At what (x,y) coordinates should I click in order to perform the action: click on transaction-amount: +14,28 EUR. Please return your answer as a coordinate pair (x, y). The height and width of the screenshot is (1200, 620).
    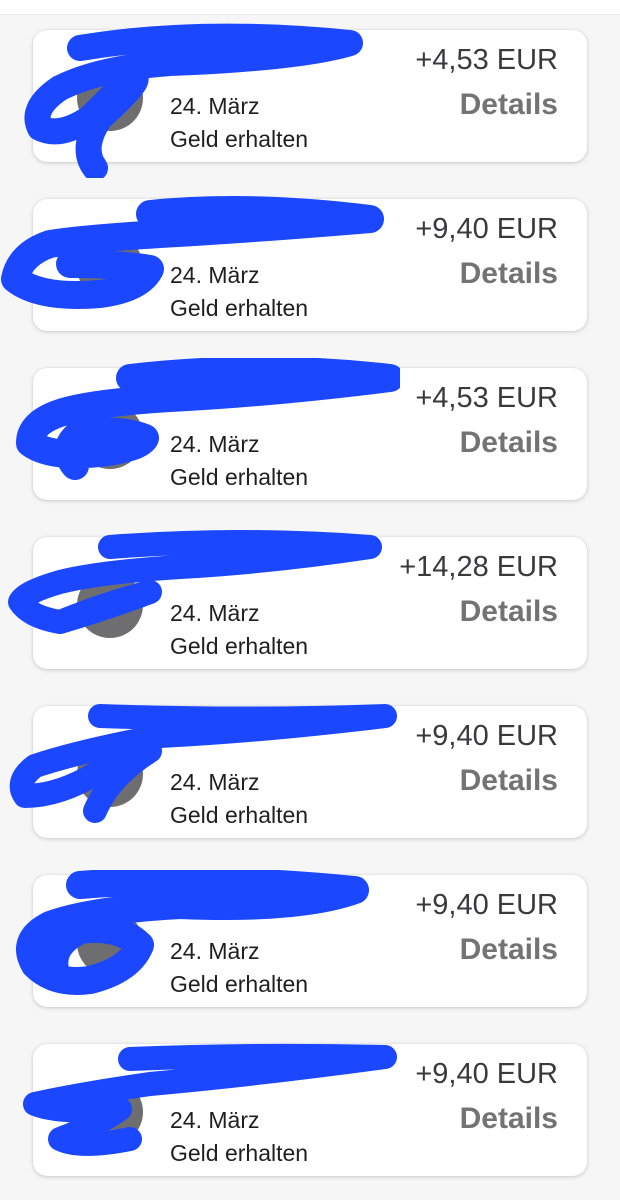
    Looking at the image, I should click on (478, 567).